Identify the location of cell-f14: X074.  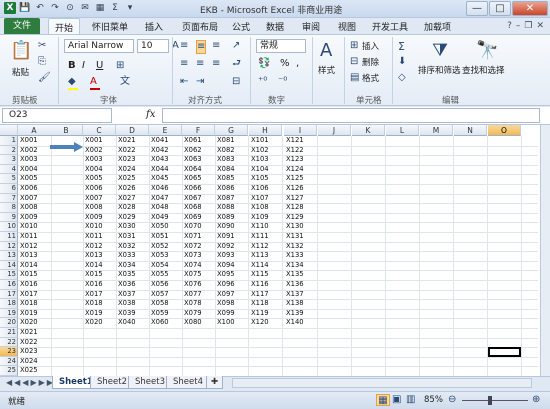
(199, 266).